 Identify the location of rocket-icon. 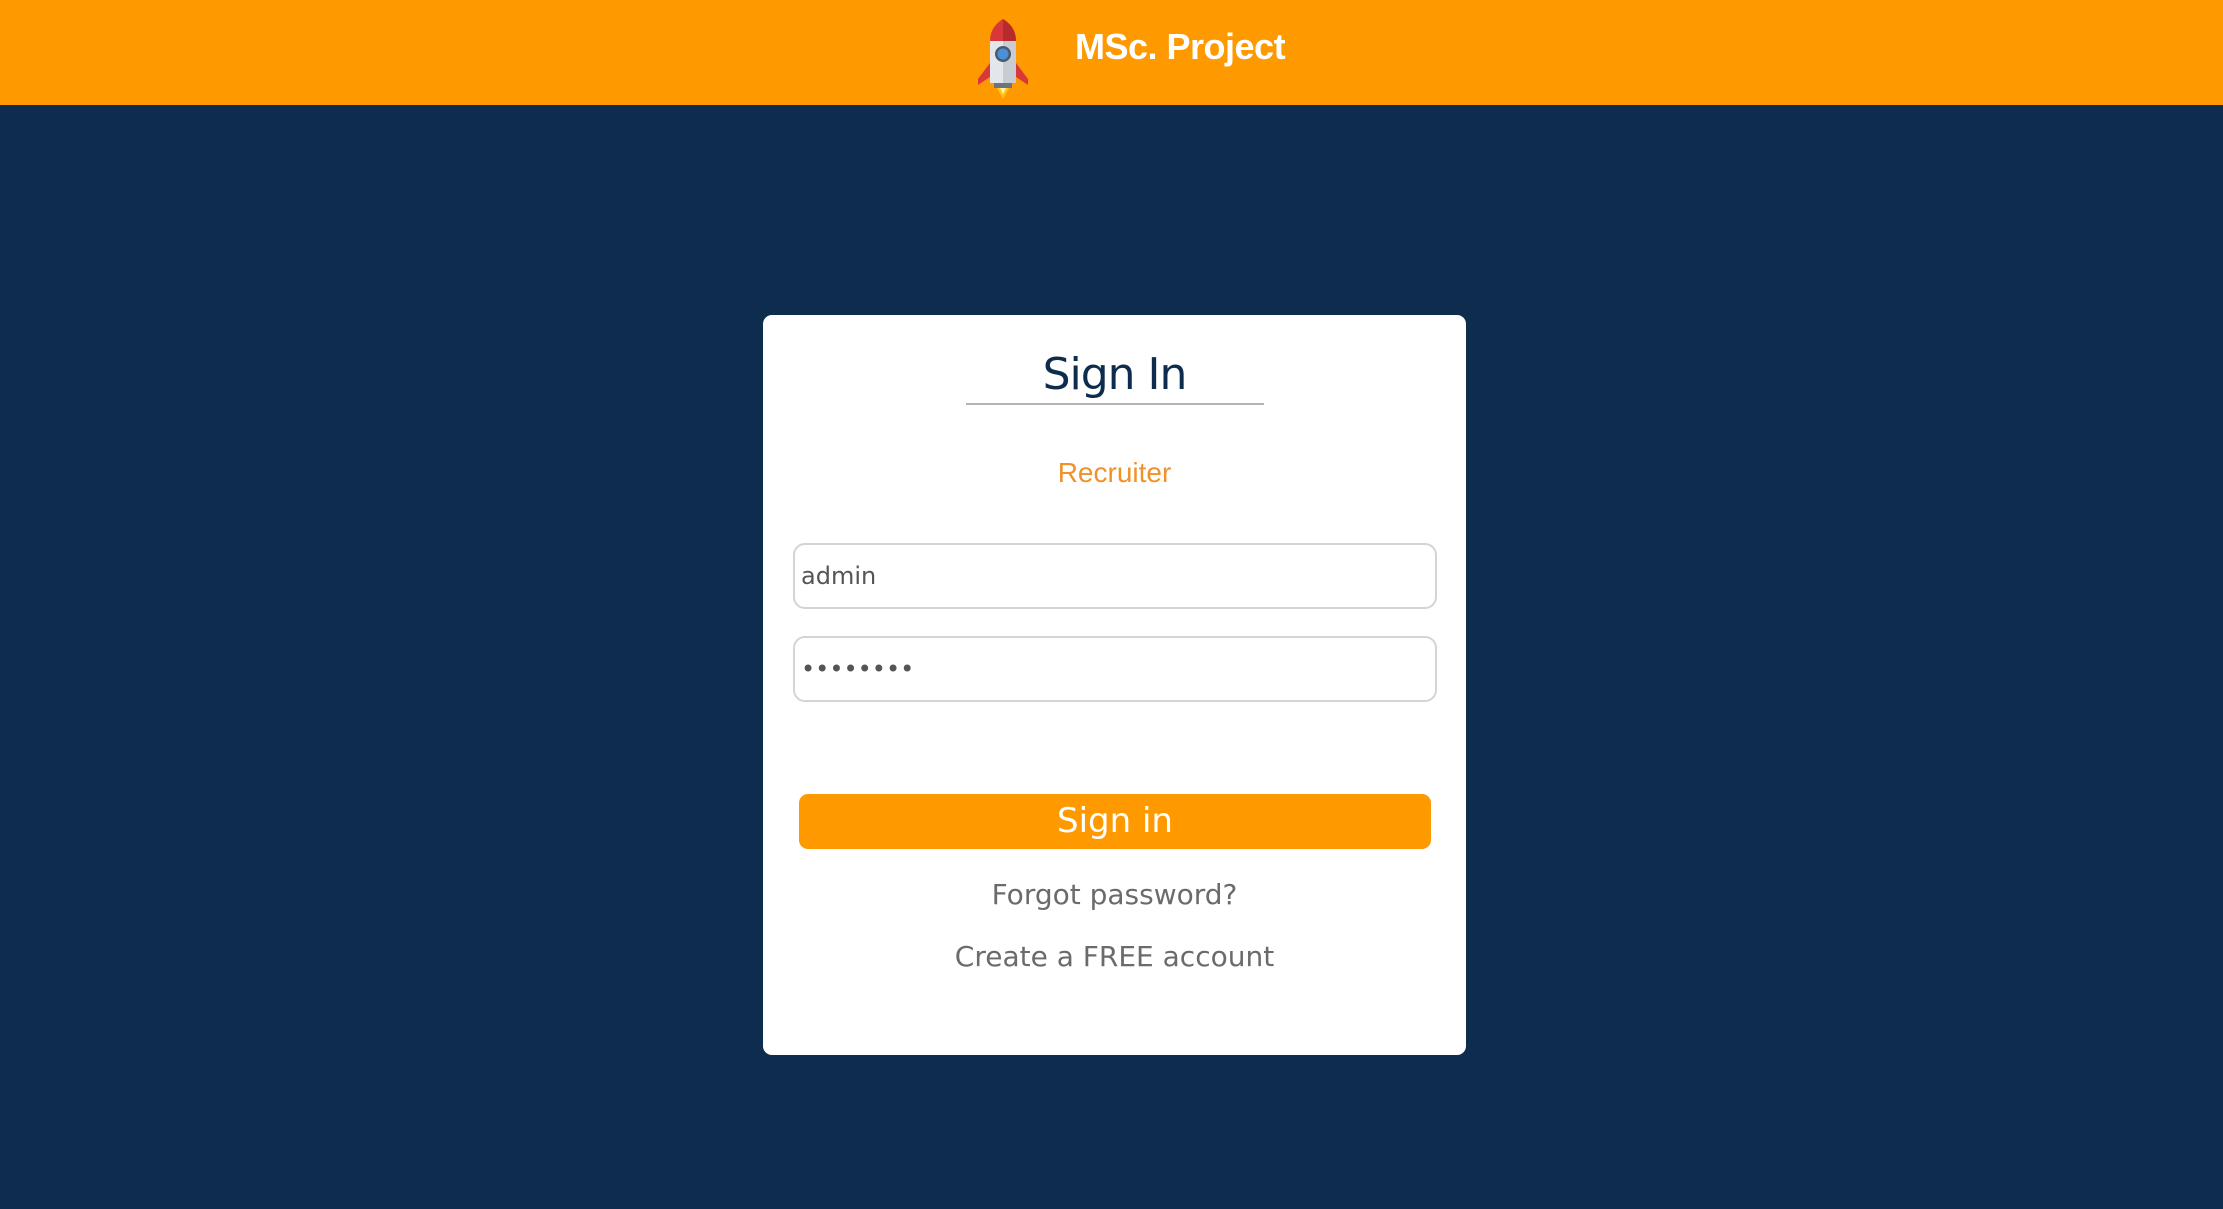
(1003, 59).